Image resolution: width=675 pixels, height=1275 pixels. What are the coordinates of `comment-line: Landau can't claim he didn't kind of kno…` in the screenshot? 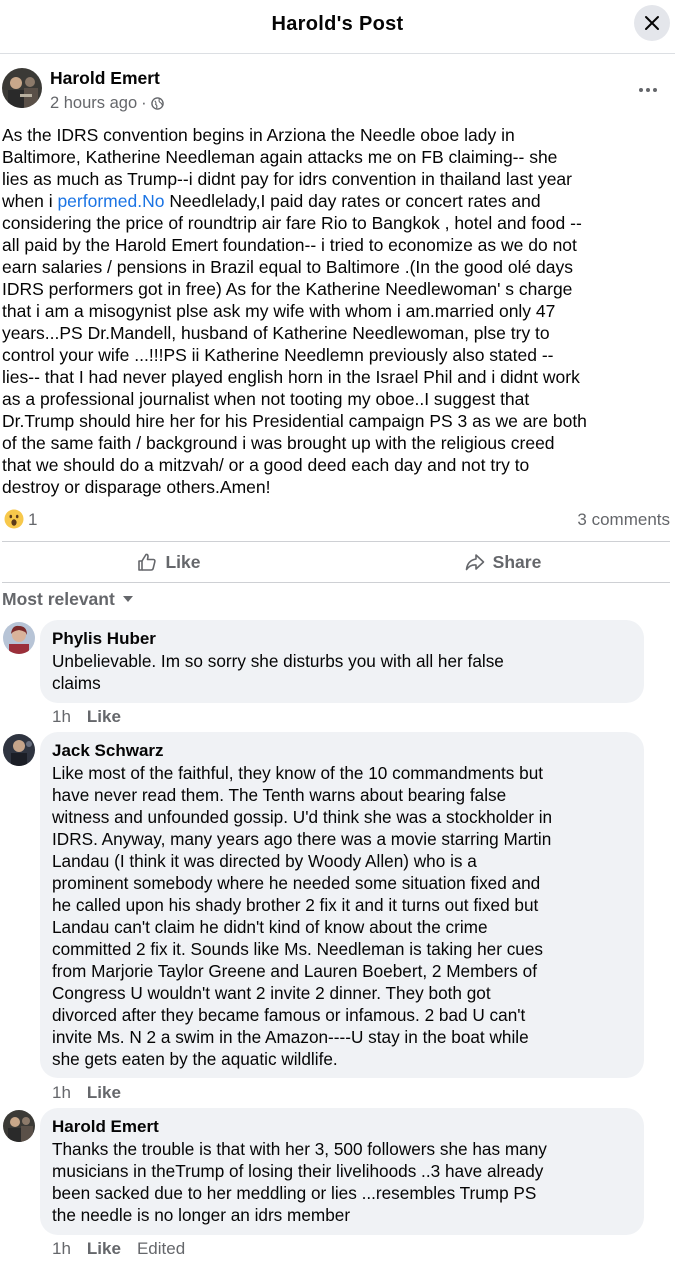 It's located at (270, 927).